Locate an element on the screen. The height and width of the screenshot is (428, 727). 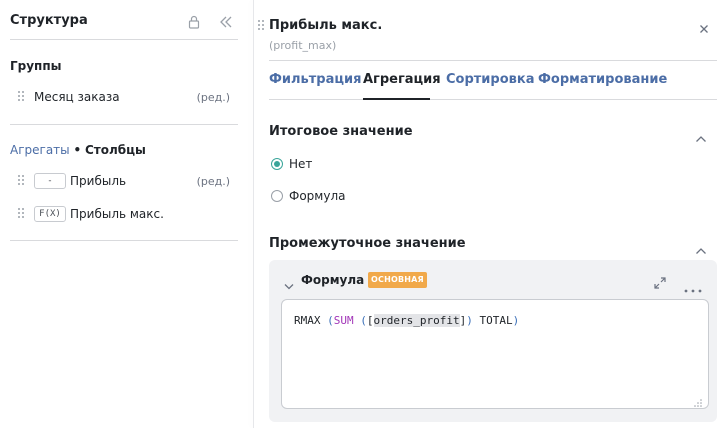
aggregates-title: Агрегаты • Столбцы is located at coordinates (78, 150).